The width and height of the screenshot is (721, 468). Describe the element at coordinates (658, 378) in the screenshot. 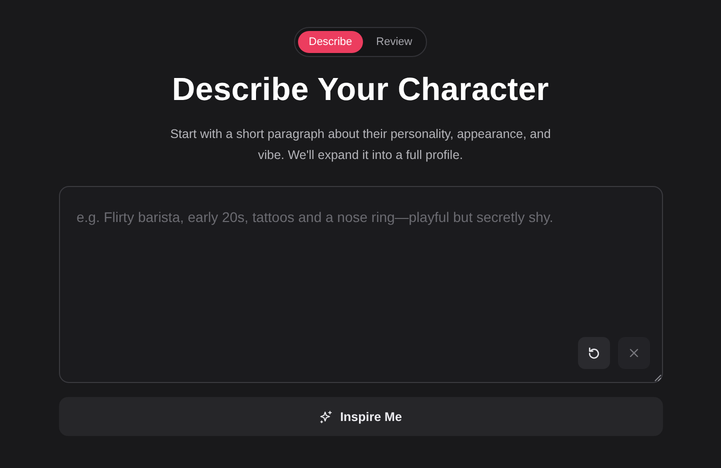

I see `resize-grip-icon` at that location.